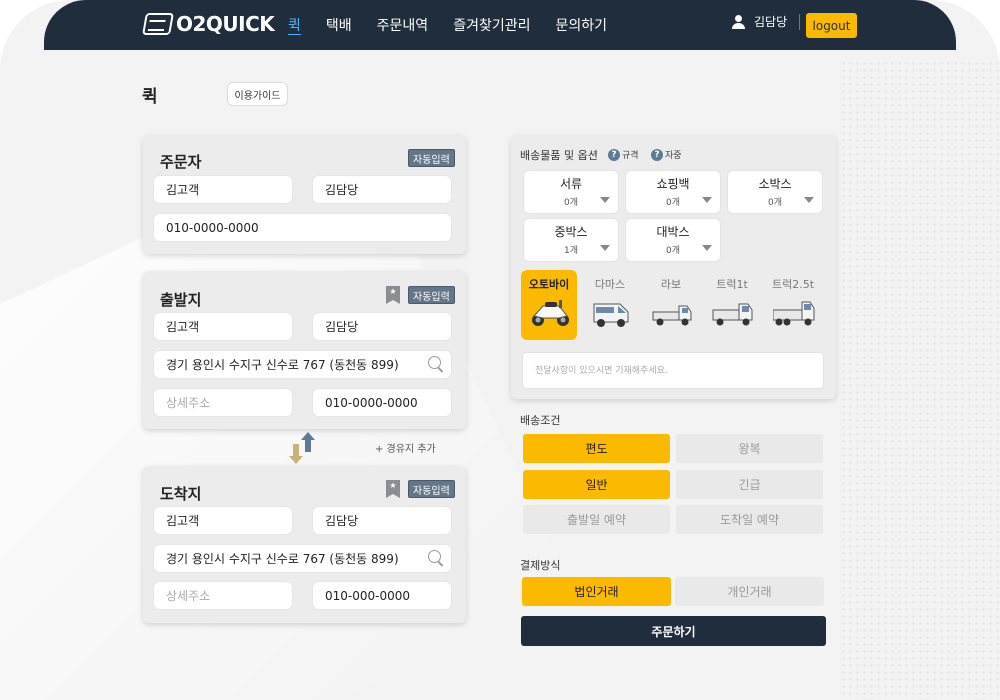 This screenshot has height=700, width=1000. I want to click on logo-text: O2QUICK, so click(225, 24).